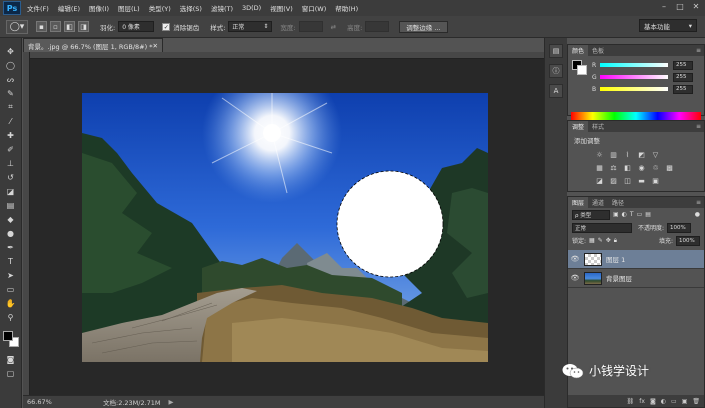 This screenshot has width=705, height=408. What do you see at coordinates (11, 79) in the screenshot?
I see `lasso-tool-icon: ᔕ` at bounding box center [11, 79].